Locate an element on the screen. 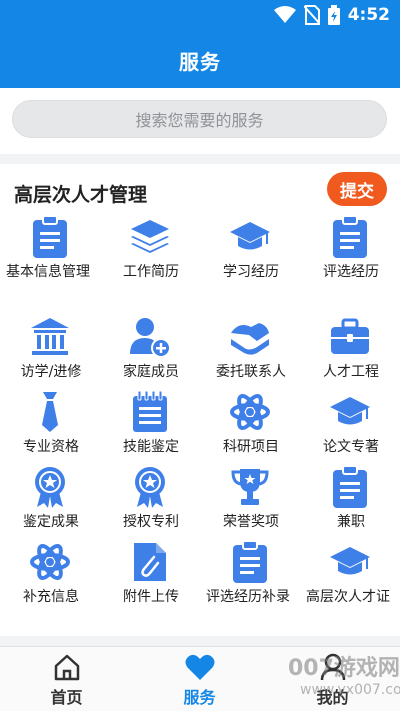 The width and height of the screenshot is (400, 711). grid-item-selection-history: 评选经历 is located at coordinates (350, 248).